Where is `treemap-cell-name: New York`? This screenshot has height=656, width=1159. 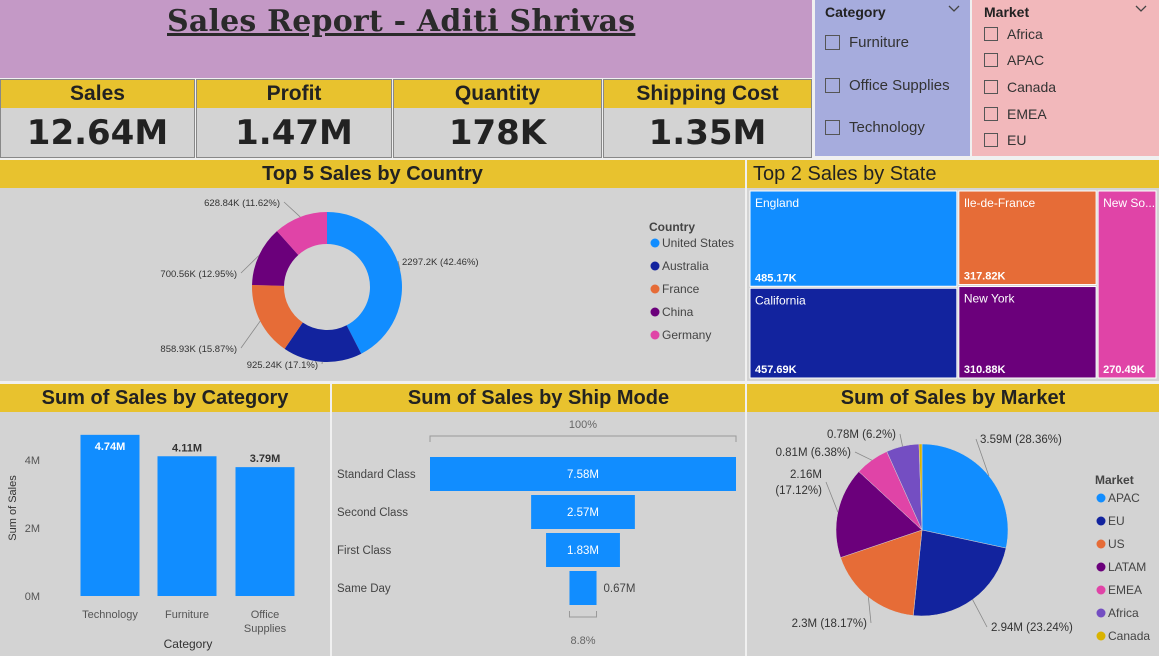 treemap-cell-name: New York is located at coordinates (990, 299).